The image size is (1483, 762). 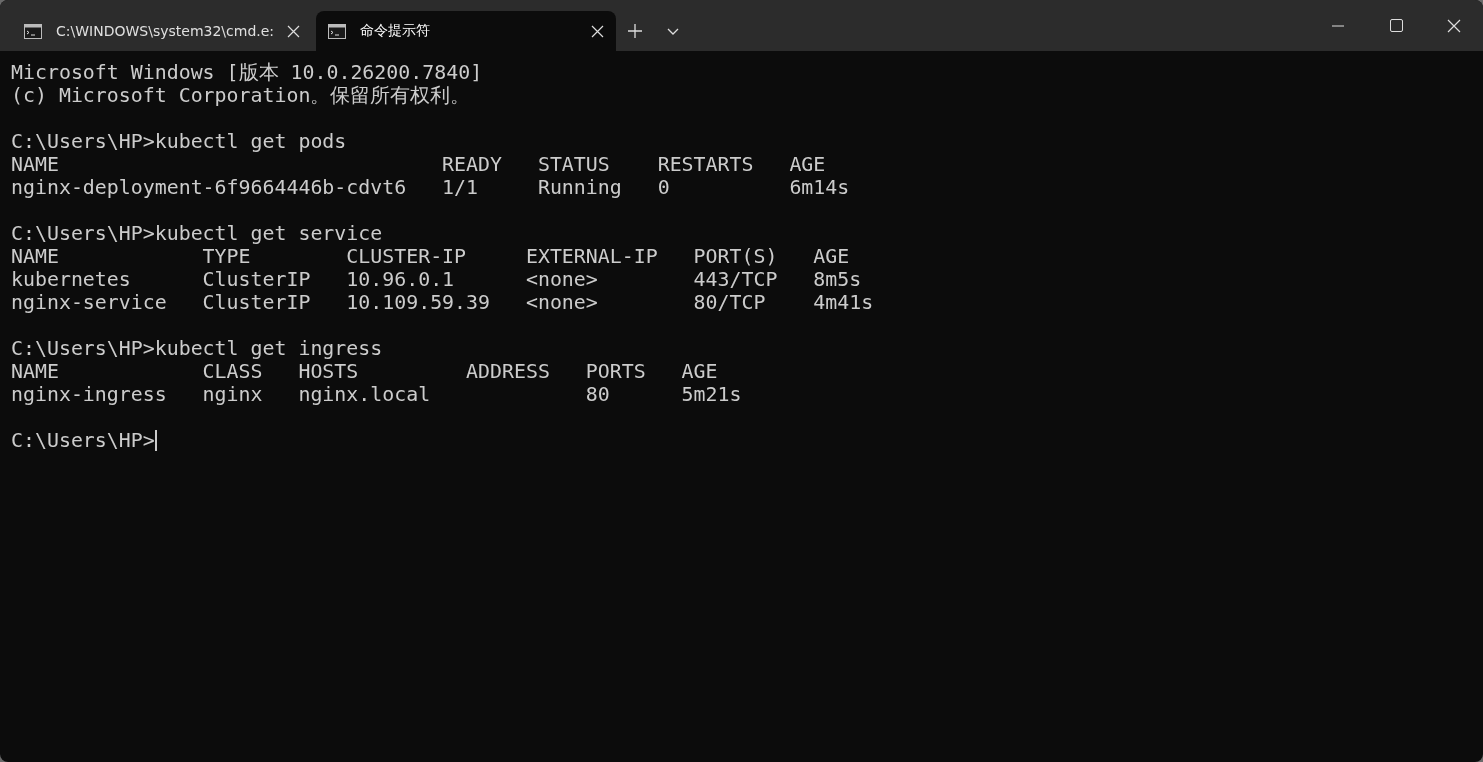 I want to click on terminal-line: NAME TYPE CLUSTER-IP EXTERNAL-IP PORT(S) AGE, so click(x=430, y=256).